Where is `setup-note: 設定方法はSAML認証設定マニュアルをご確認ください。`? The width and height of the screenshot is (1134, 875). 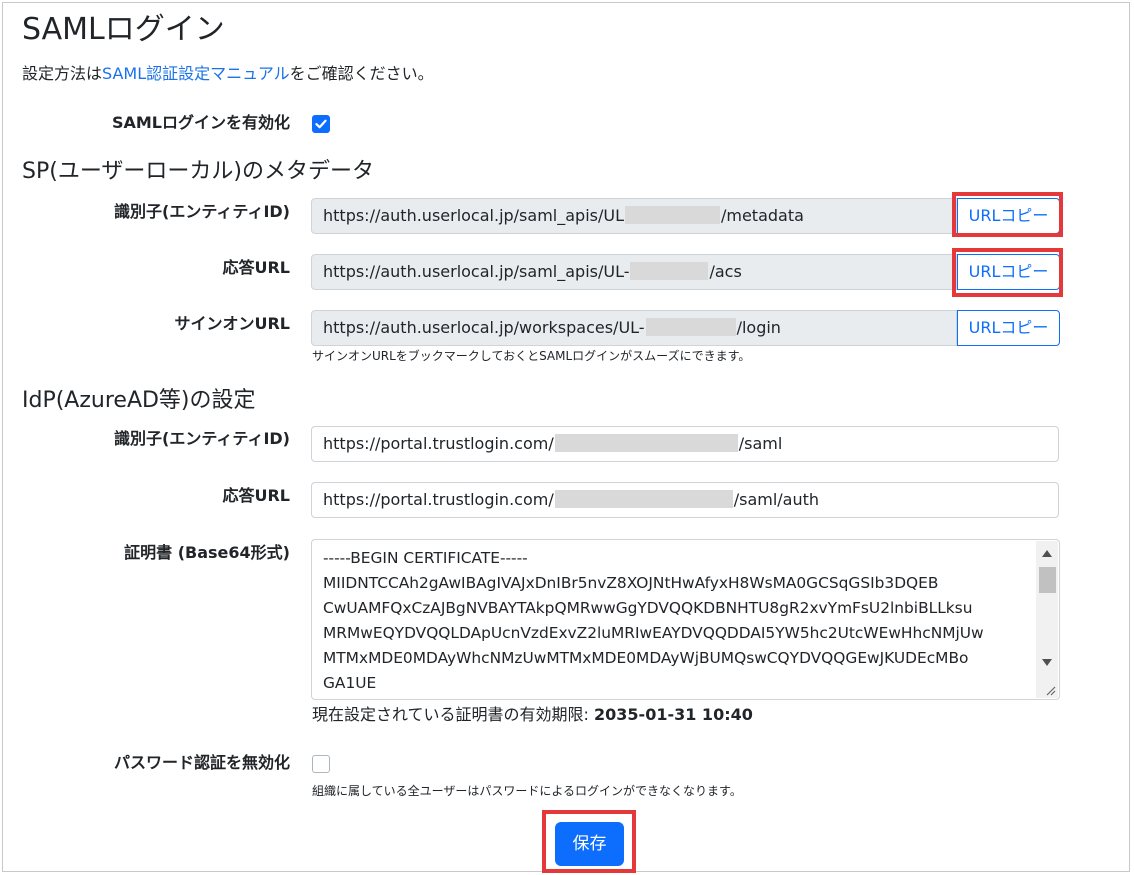 setup-note: 設定方法はSAML認証設定マニュアルをご確認ください。 is located at coordinates (228, 74).